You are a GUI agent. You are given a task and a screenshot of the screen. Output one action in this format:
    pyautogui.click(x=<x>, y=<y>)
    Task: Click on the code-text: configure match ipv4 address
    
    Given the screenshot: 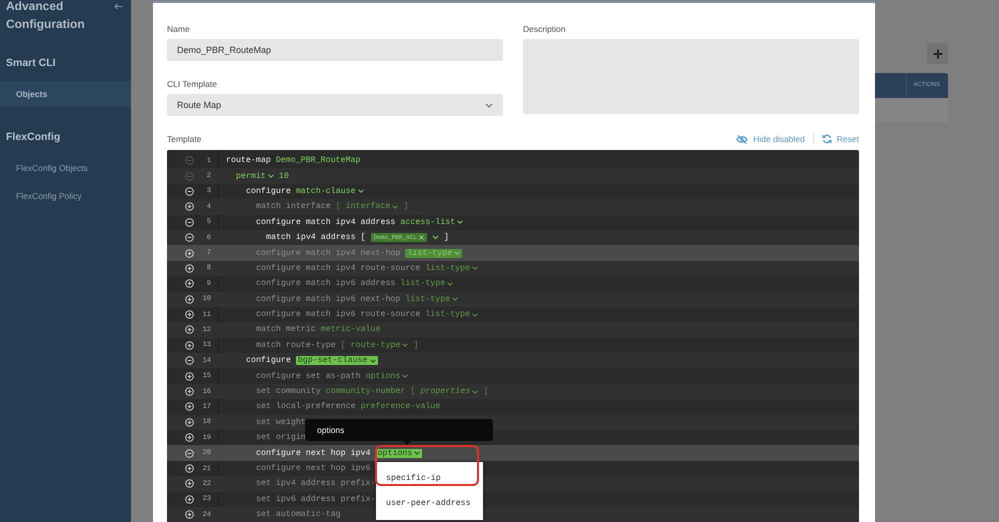 What is the action you would take?
    pyautogui.click(x=326, y=222)
    